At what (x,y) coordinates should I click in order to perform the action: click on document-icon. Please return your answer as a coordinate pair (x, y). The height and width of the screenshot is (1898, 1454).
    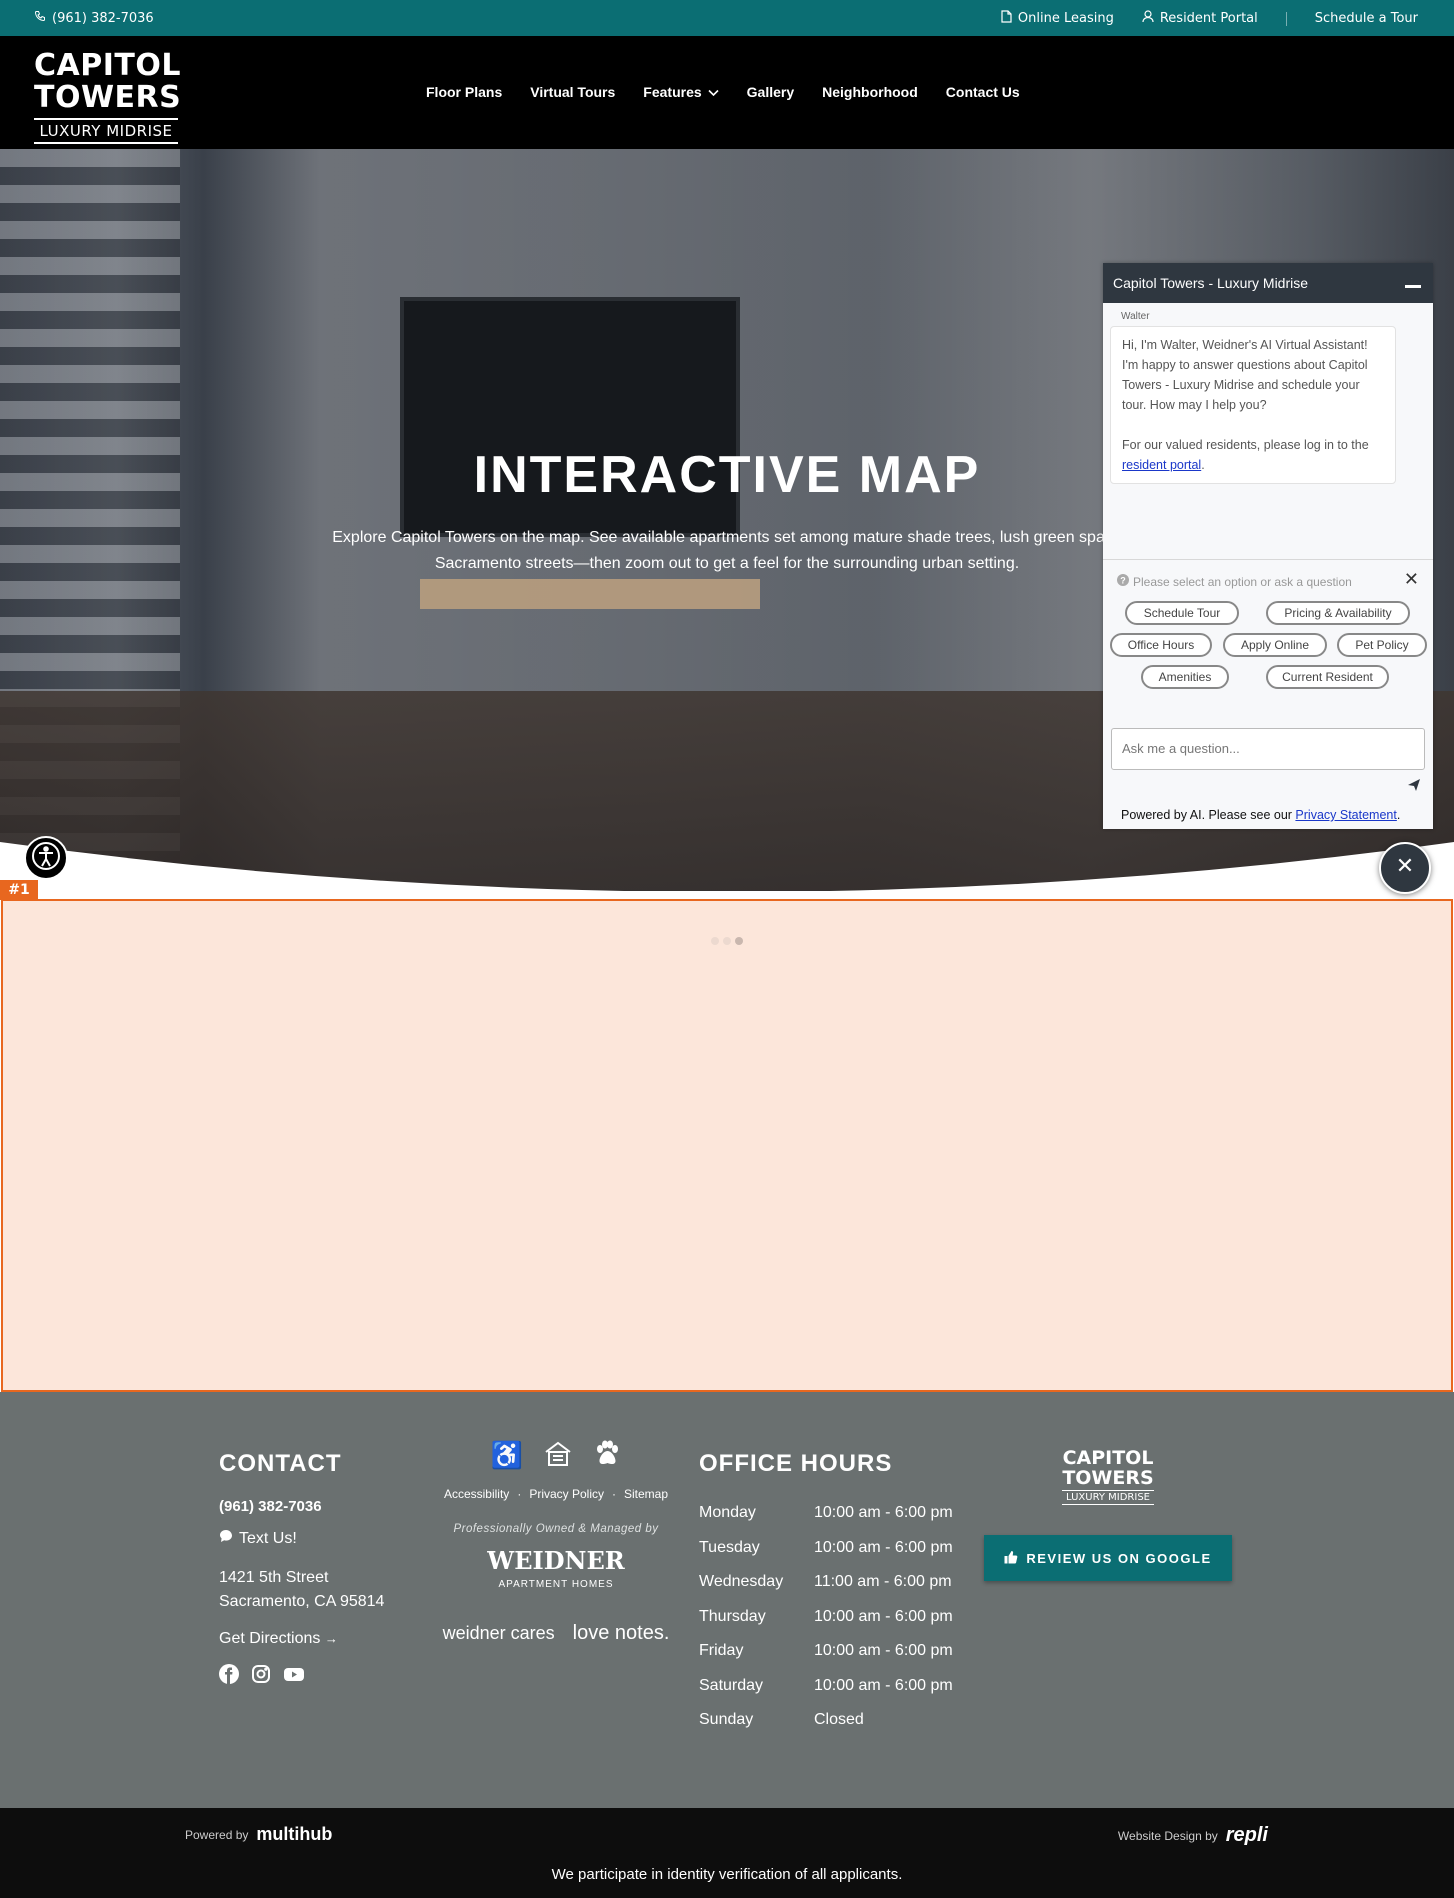
    Looking at the image, I should click on (1006, 18).